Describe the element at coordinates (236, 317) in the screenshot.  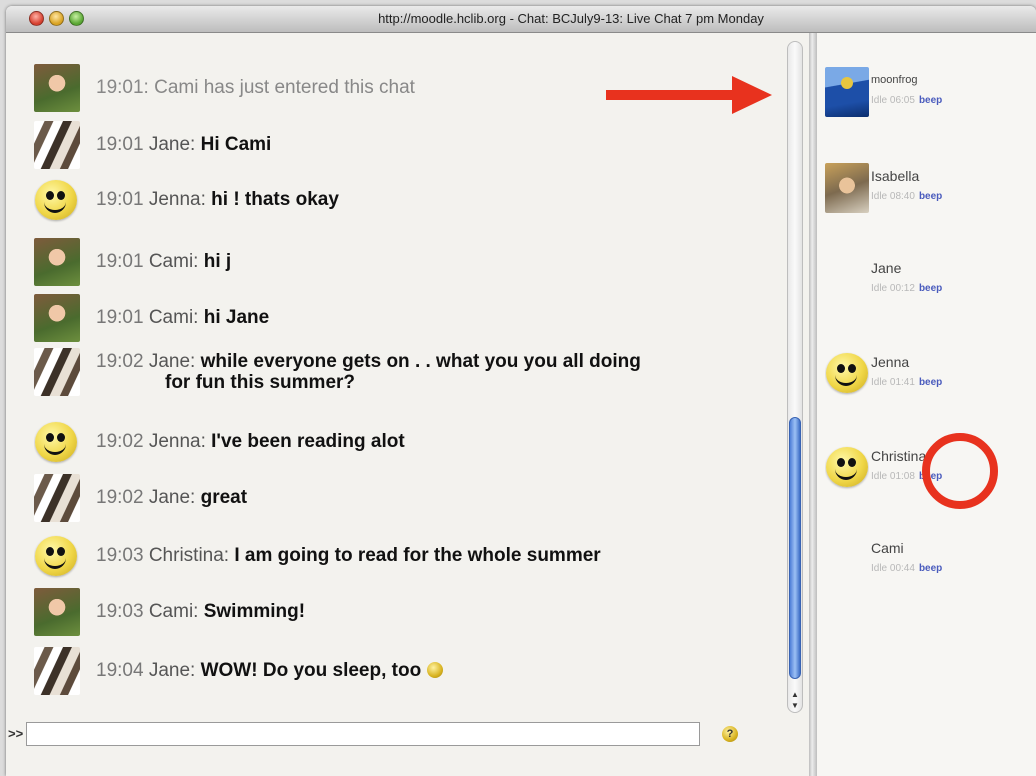
I see `message-text: hi Jane` at that location.